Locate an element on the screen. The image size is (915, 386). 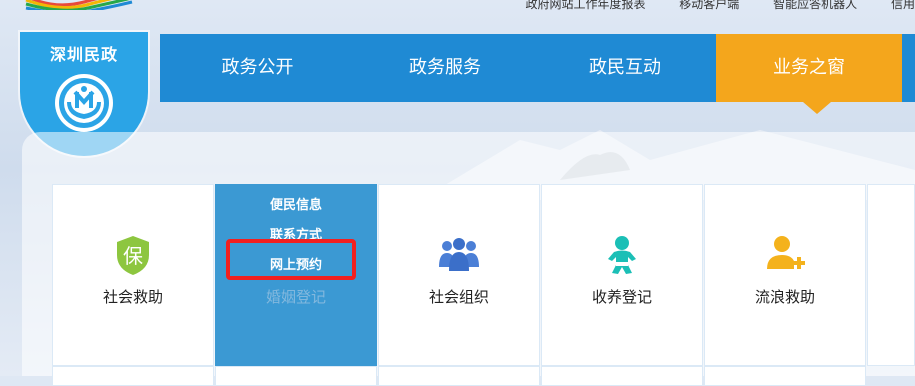
toplink-mobile-client: 移动客户端 is located at coordinates (709, 6).